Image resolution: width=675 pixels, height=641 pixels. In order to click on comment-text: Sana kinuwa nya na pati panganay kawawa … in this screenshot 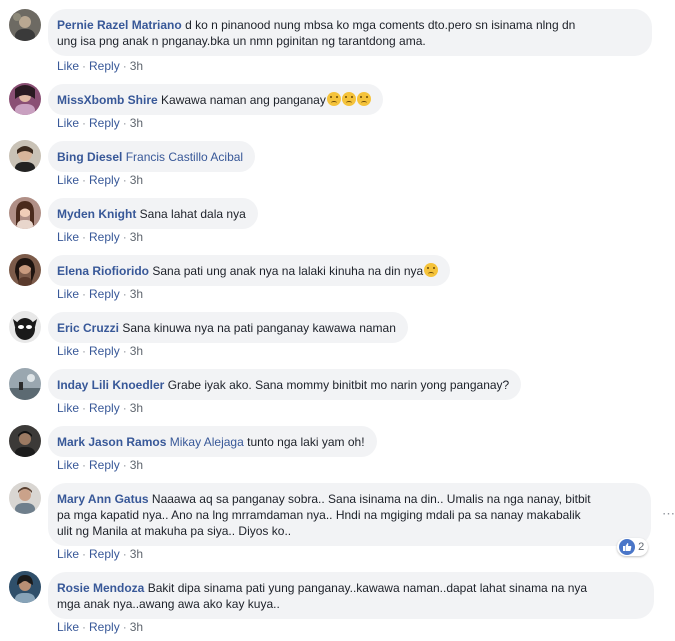, I will do `click(259, 328)`.